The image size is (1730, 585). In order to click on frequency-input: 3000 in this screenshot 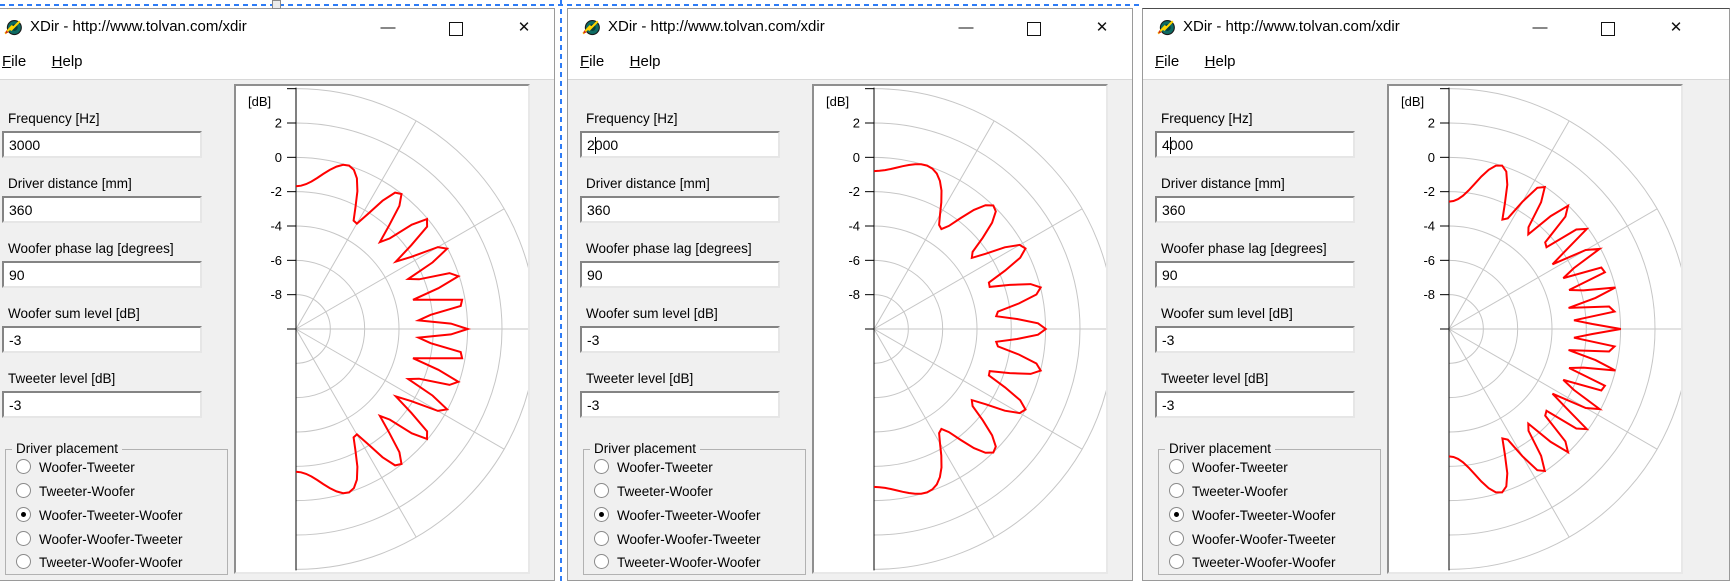, I will do `click(102, 144)`.